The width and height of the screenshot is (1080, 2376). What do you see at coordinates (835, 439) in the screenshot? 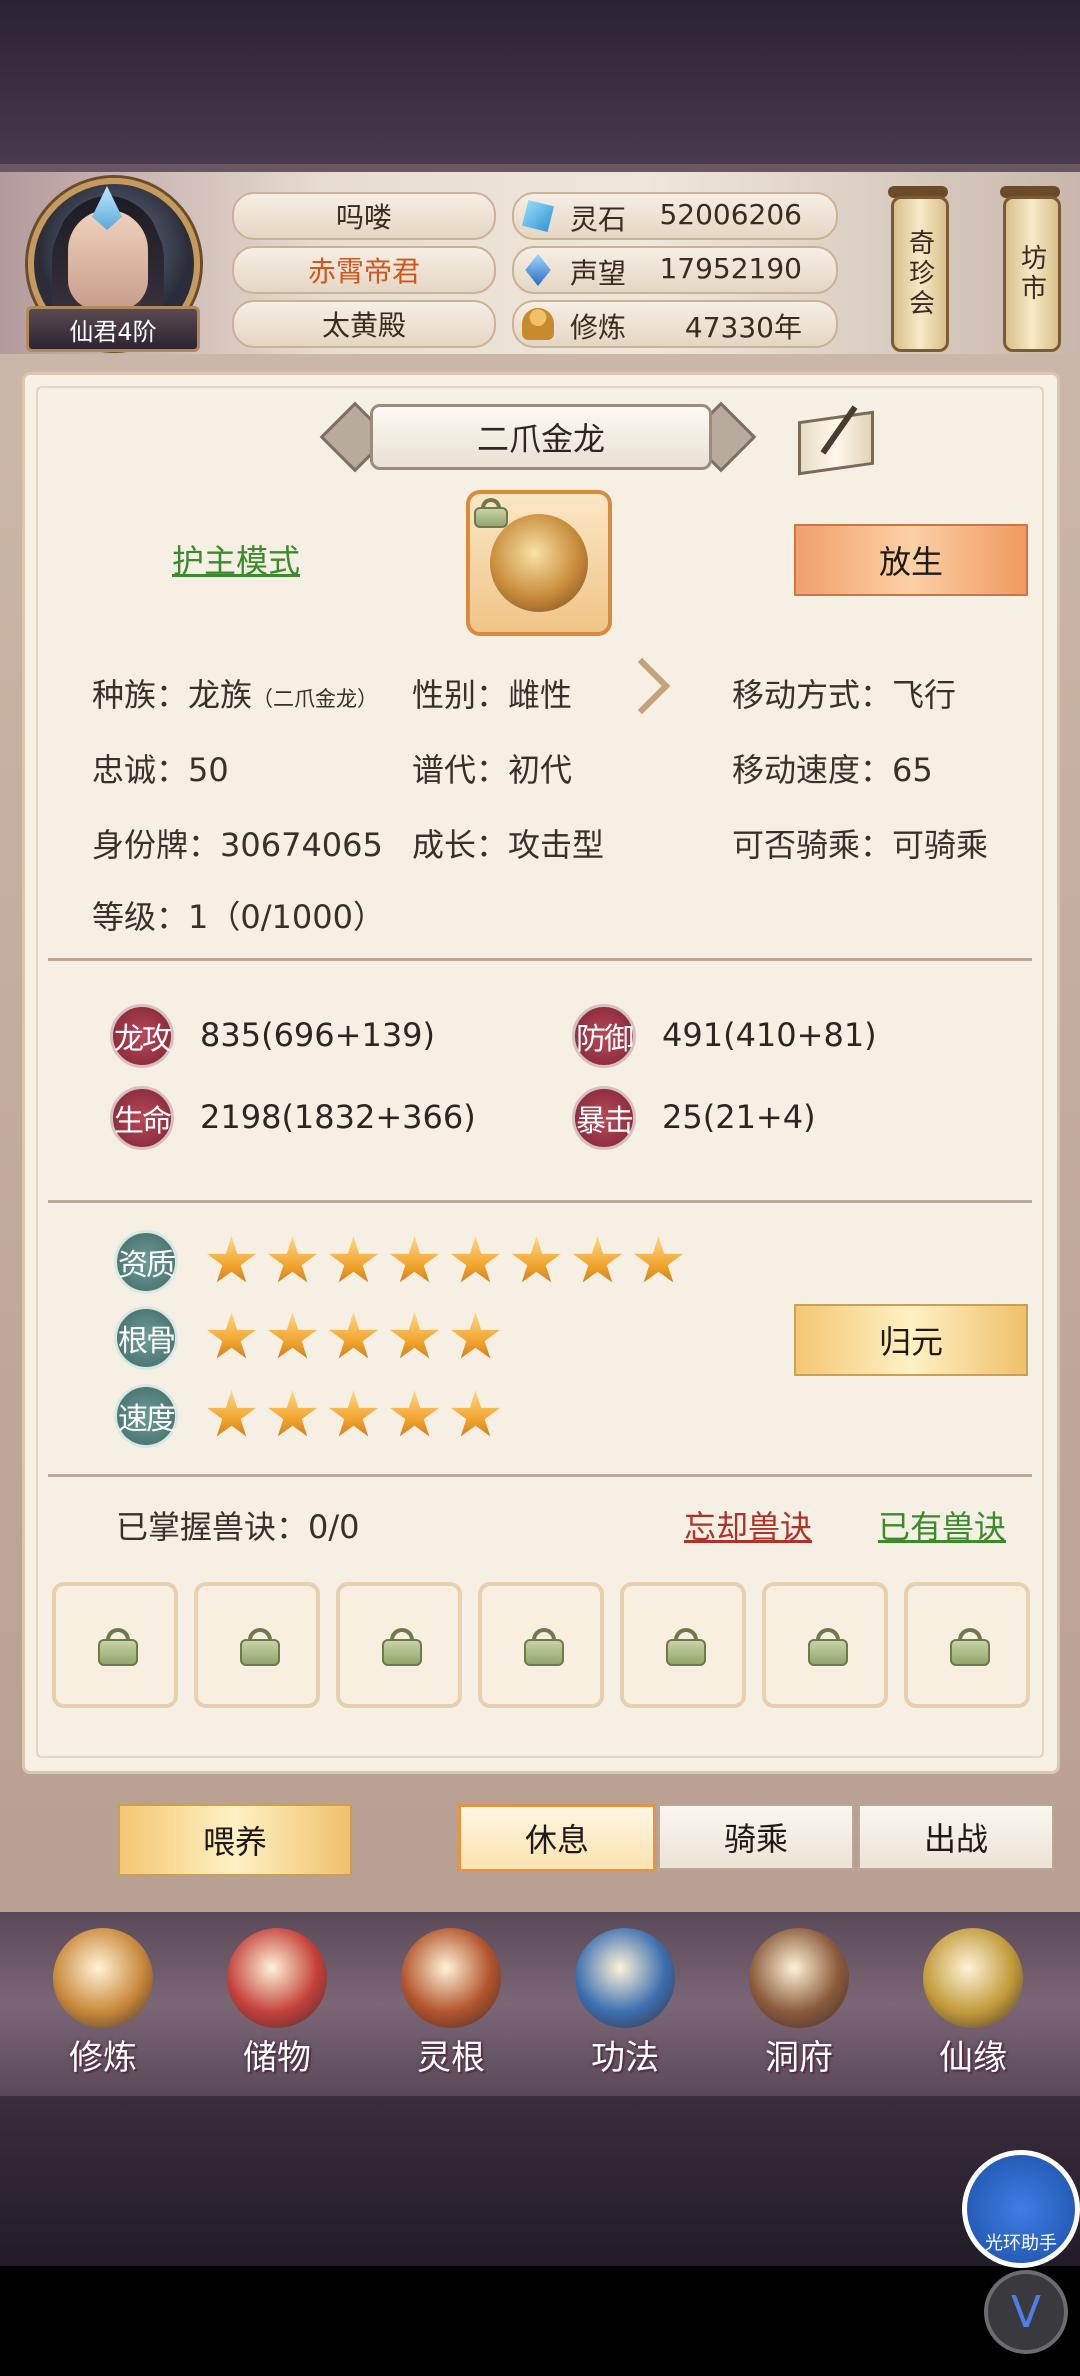
I see `pet-handbook-icon` at bounding box center [835, 439].